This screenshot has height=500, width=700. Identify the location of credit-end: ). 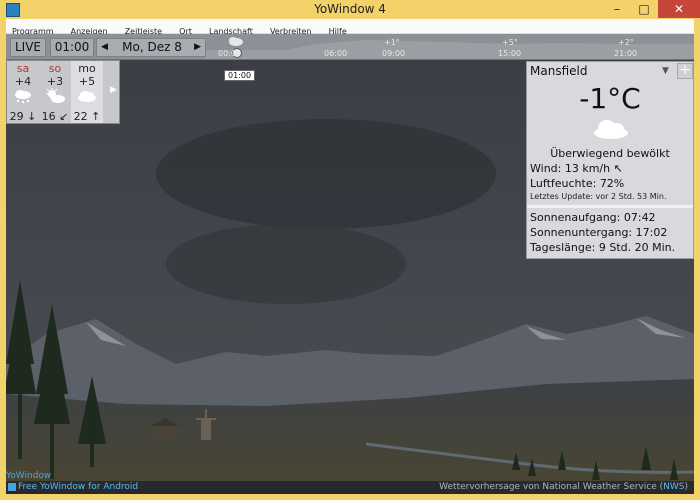
(686, 487).